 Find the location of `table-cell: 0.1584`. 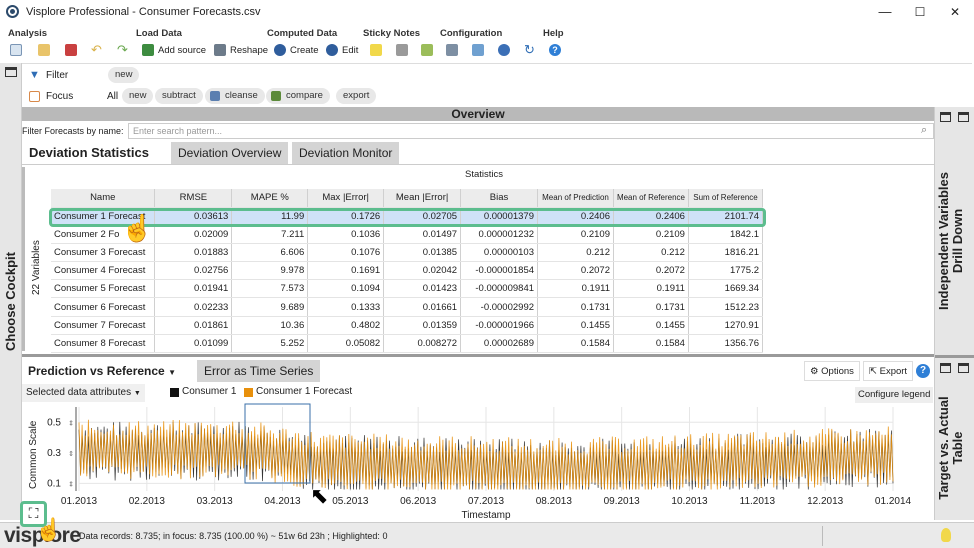

table-cell: 0.1584 is located at coordinates (575, 344).